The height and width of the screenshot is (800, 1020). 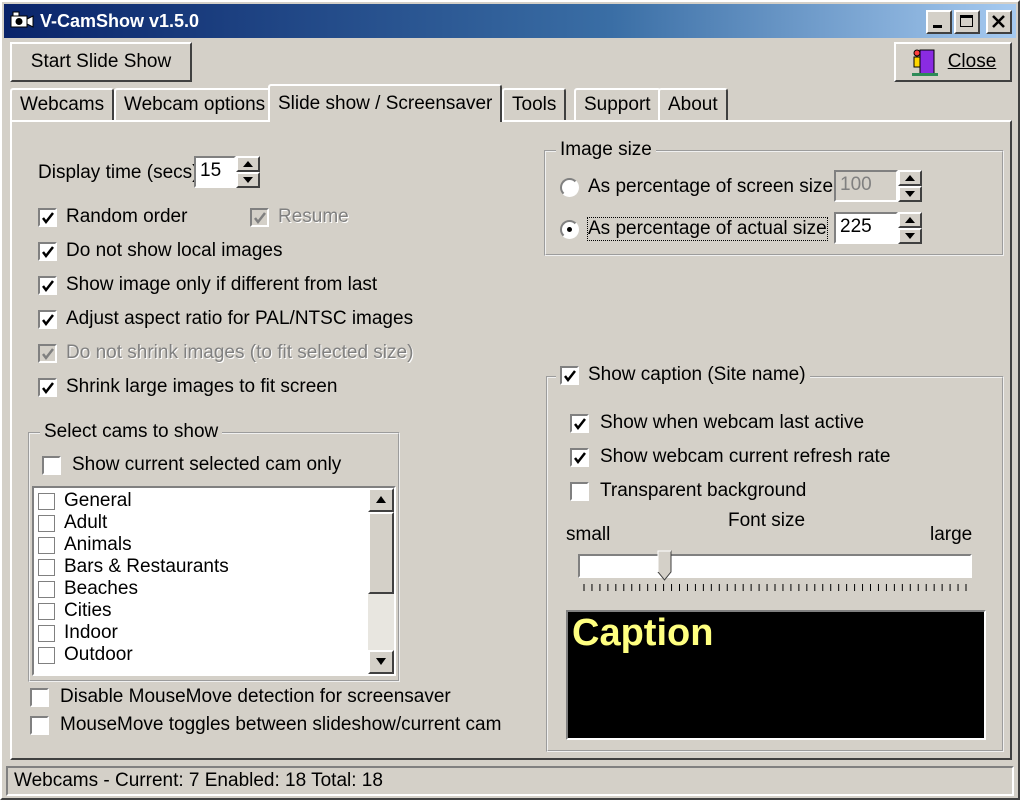 I want to click on refresh-rate-checkbox, so click(x=579, y=457).